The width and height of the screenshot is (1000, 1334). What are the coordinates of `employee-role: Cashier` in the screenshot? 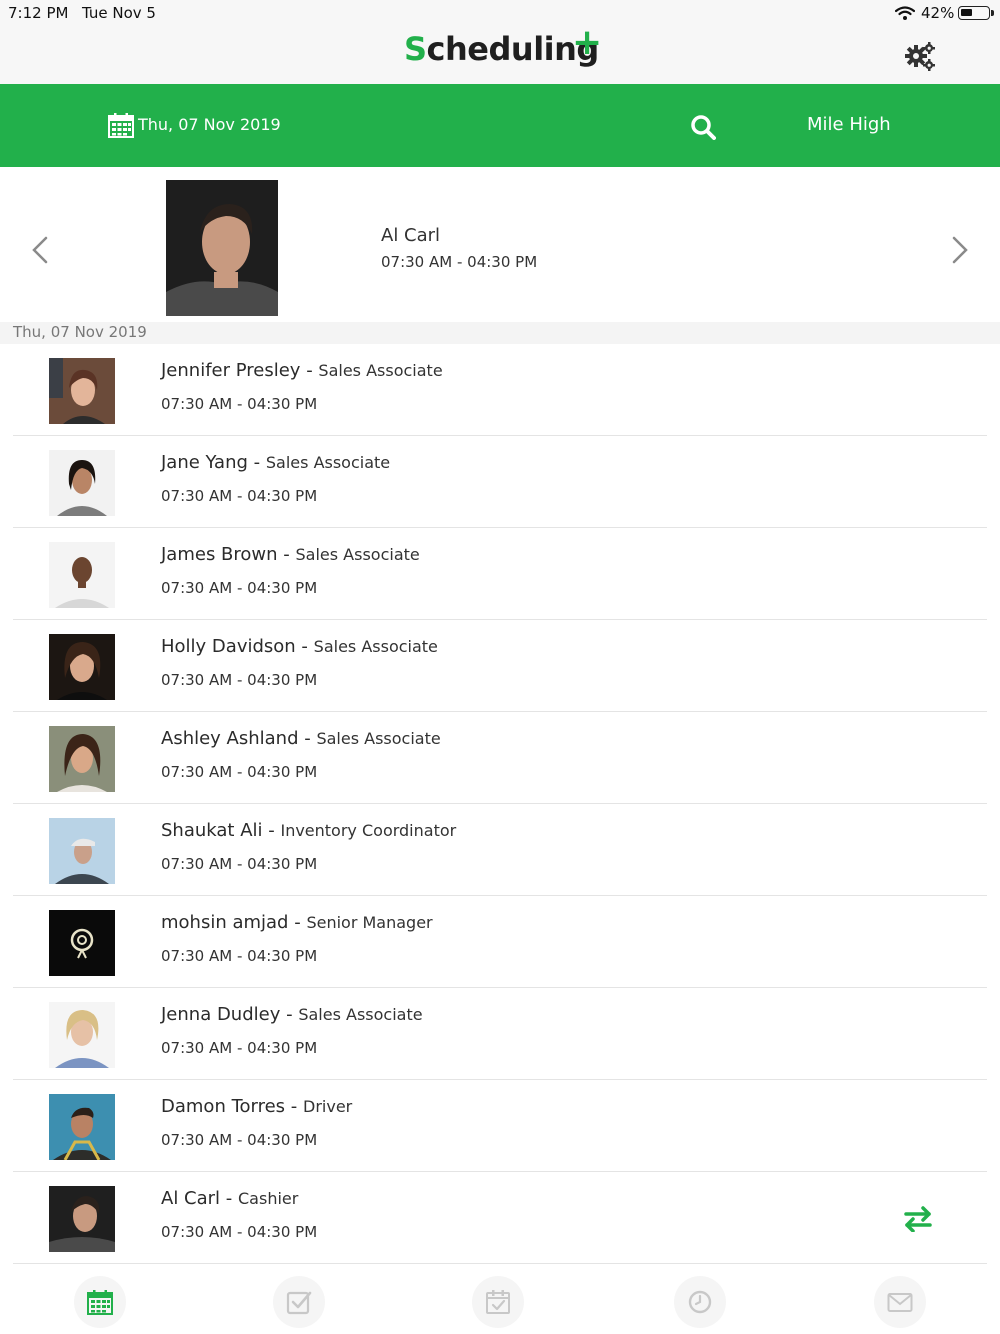 It's located at (268, 1198).